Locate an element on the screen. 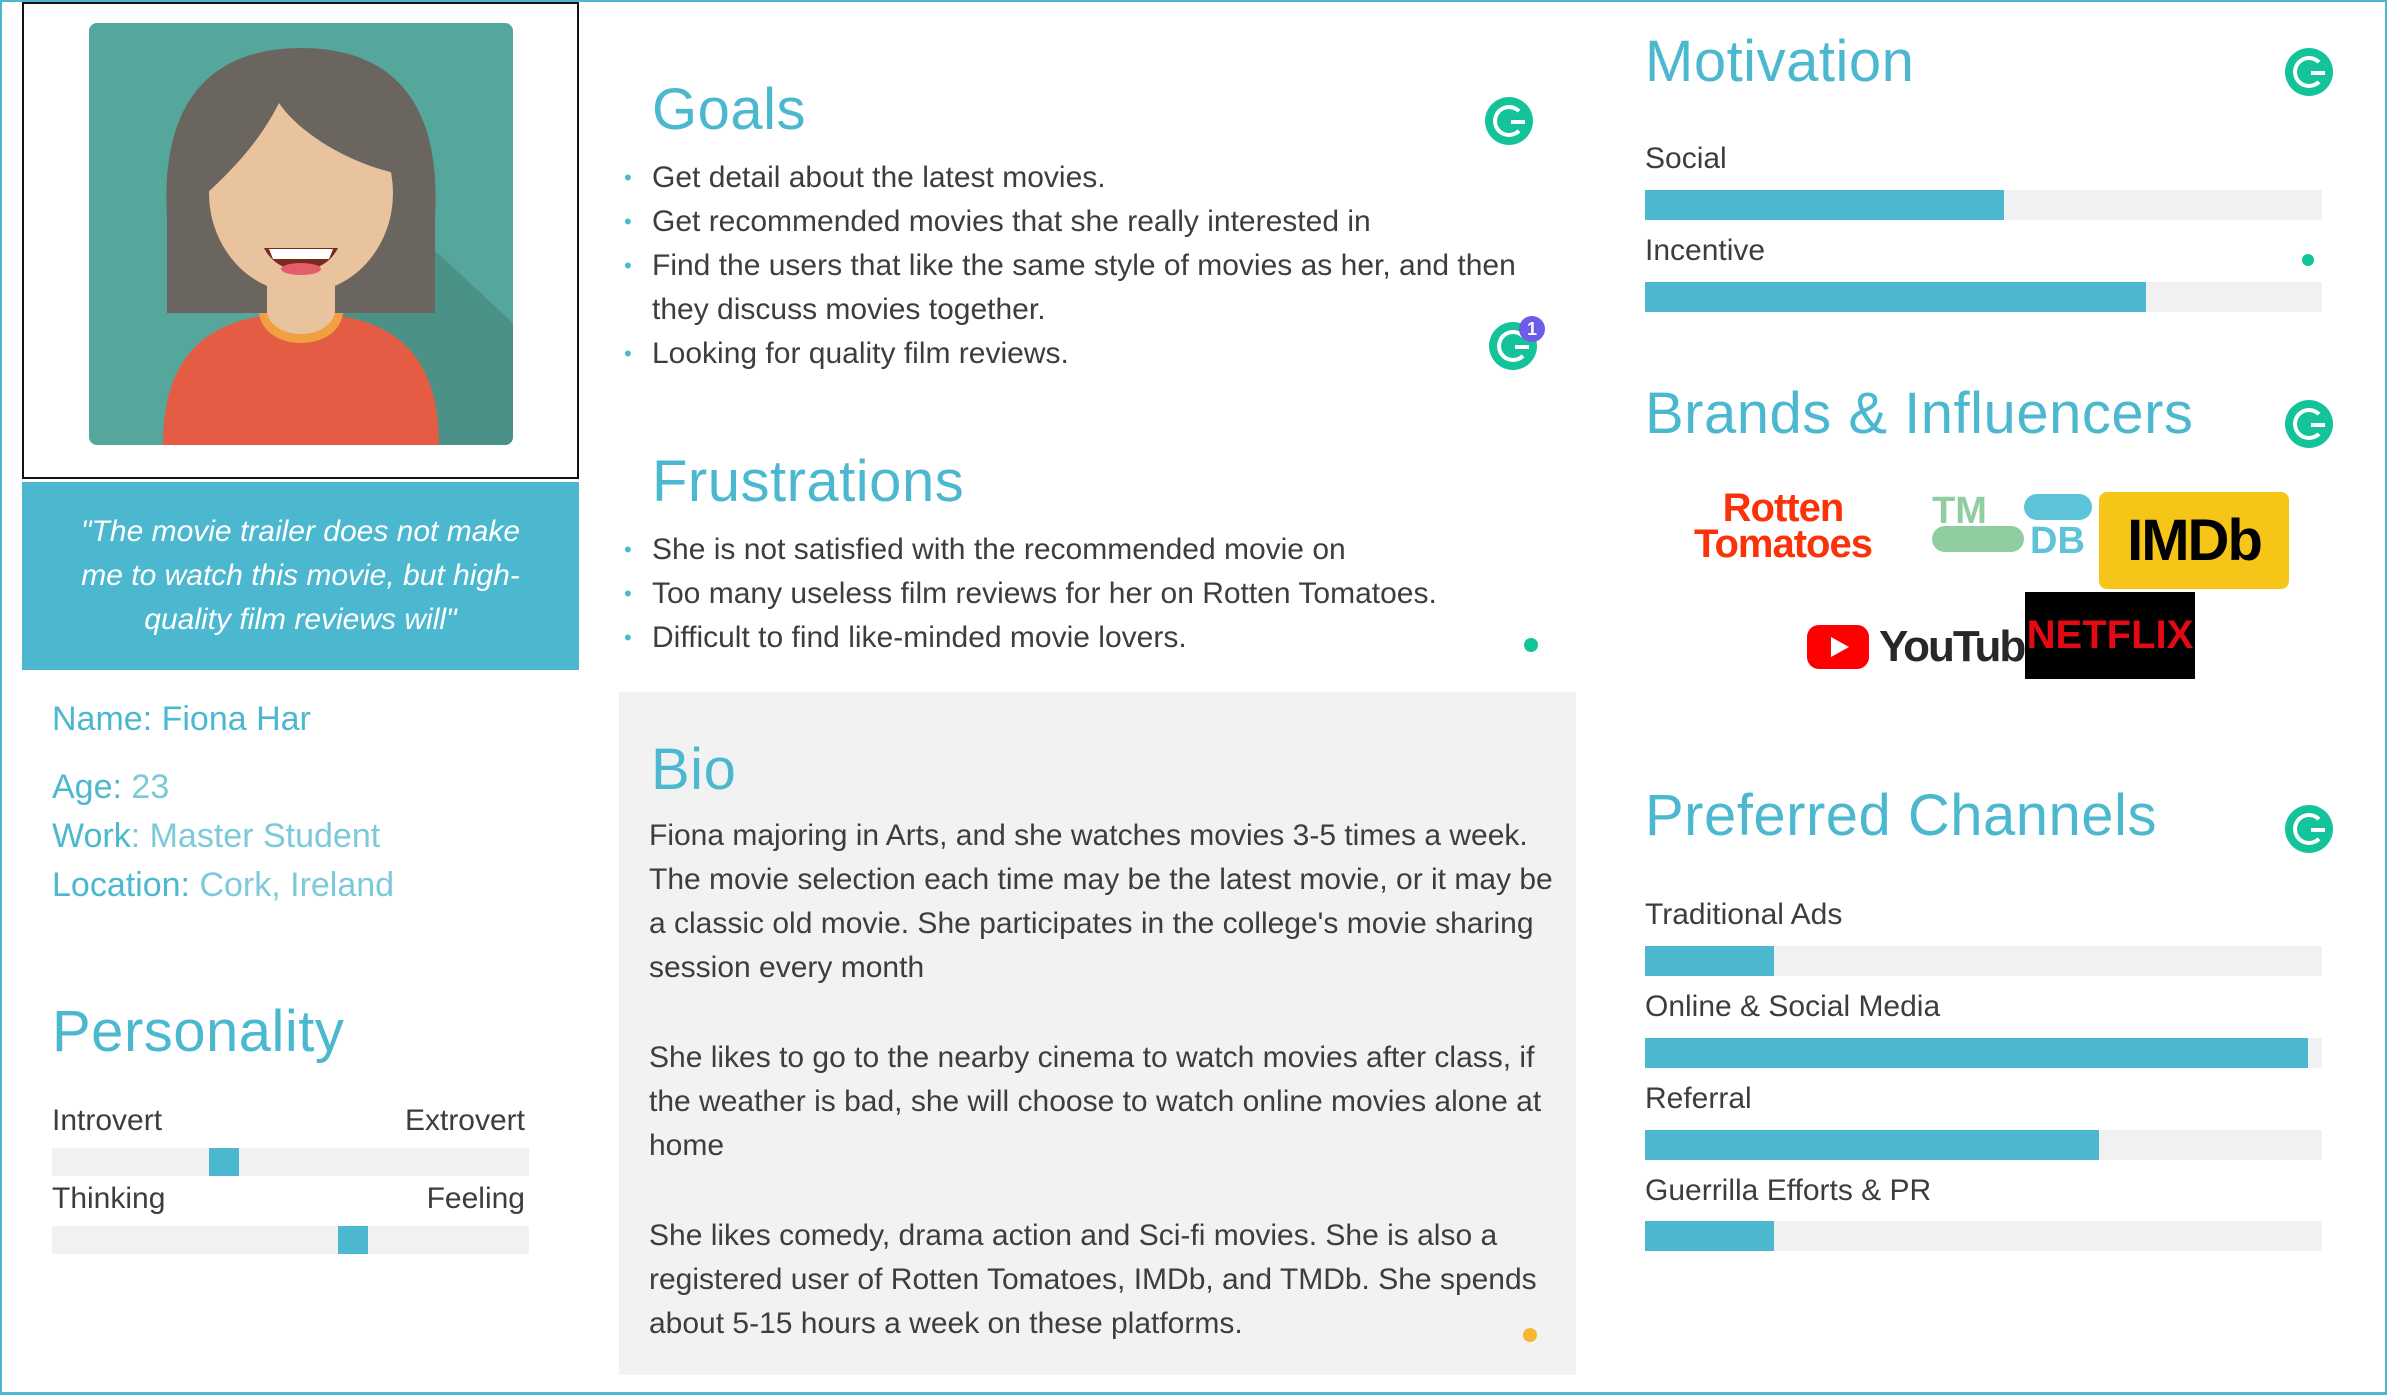 The width and height of the screenshot is (2387, 1395). channel-bar-label: Traditional Ads is located at coordinates (1744, 914).